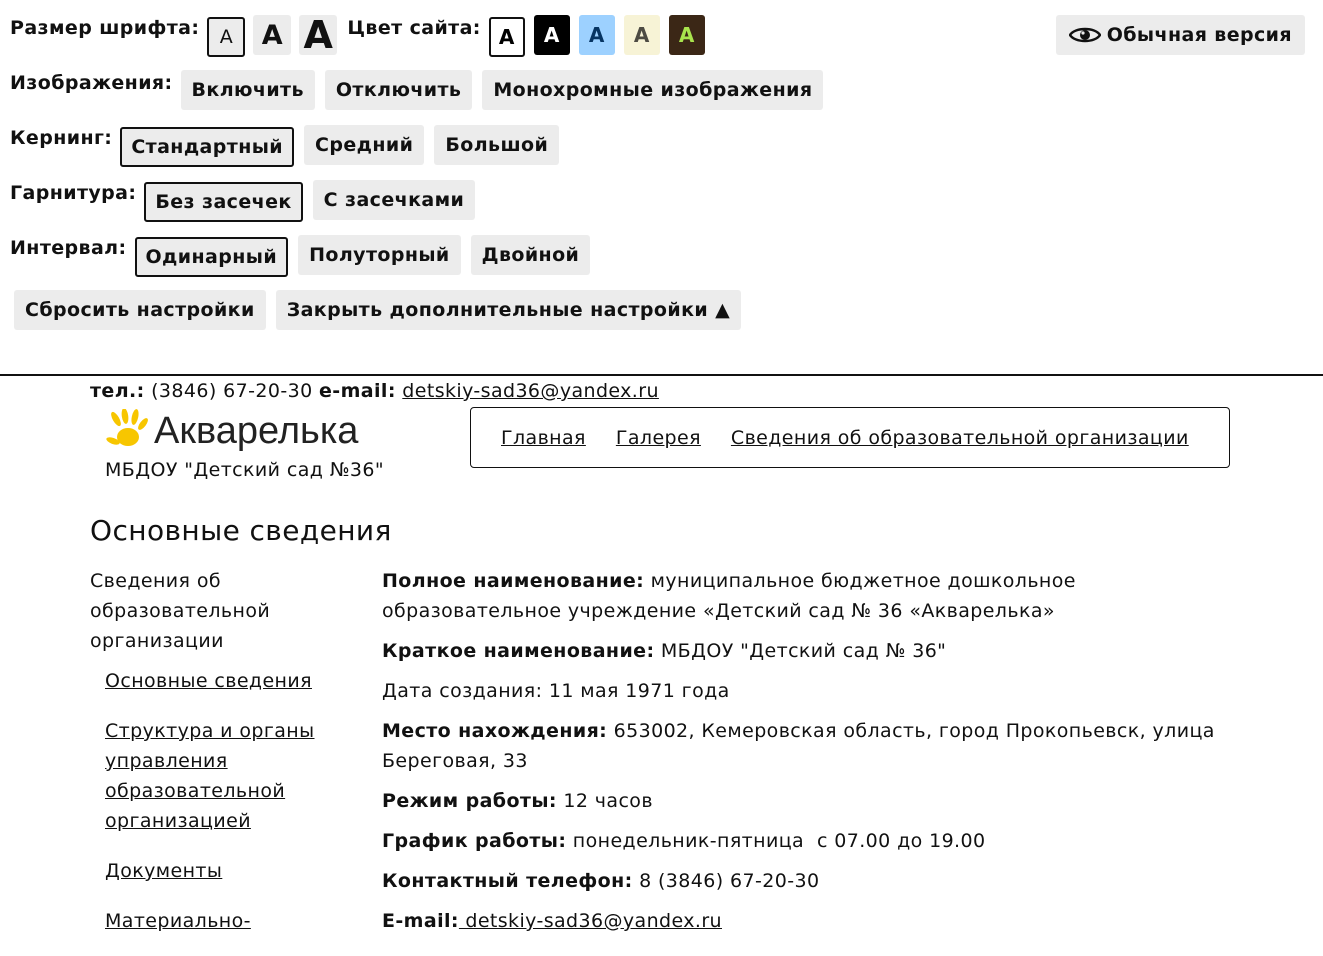  Describe the element at coordinates (127, 427) in the screenshot. I see `hand-palm-icon` at that location.